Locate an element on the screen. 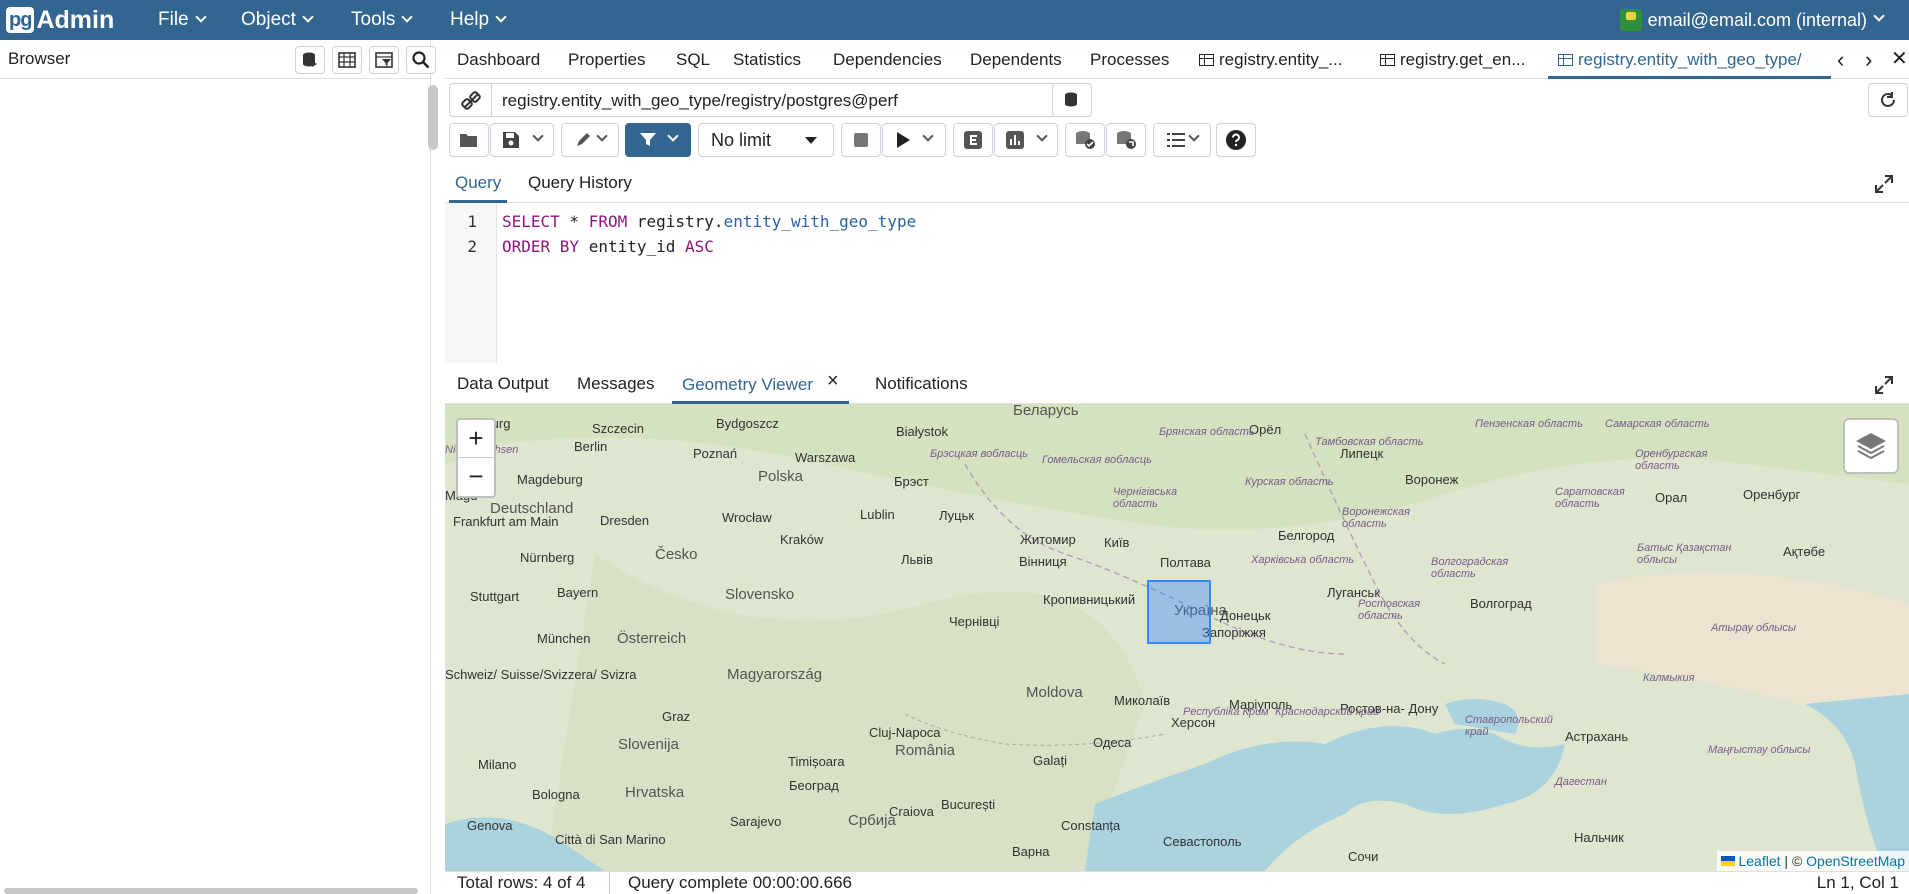  tab-dashboard: Dashboard is located at coordinates (498, 59).